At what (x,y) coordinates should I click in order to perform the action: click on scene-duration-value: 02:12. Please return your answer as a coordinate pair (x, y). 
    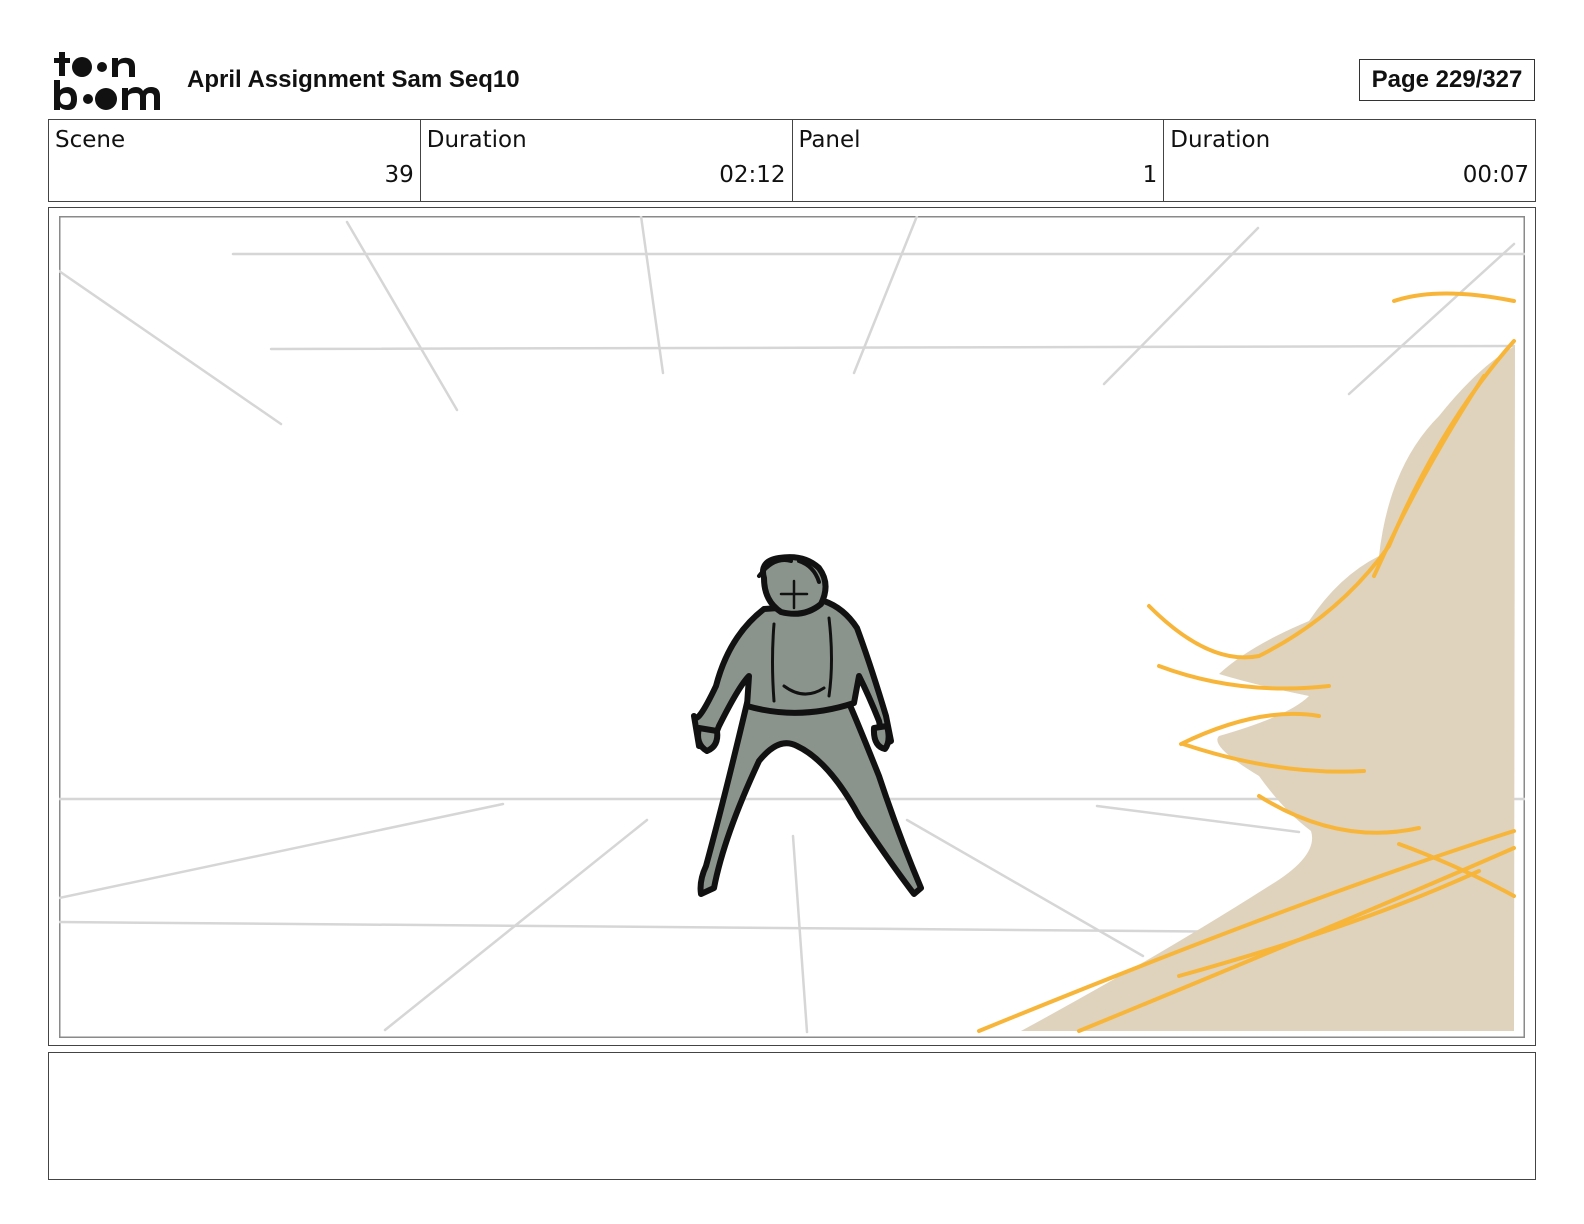
    Looking at the image, I should click on (752, 175).